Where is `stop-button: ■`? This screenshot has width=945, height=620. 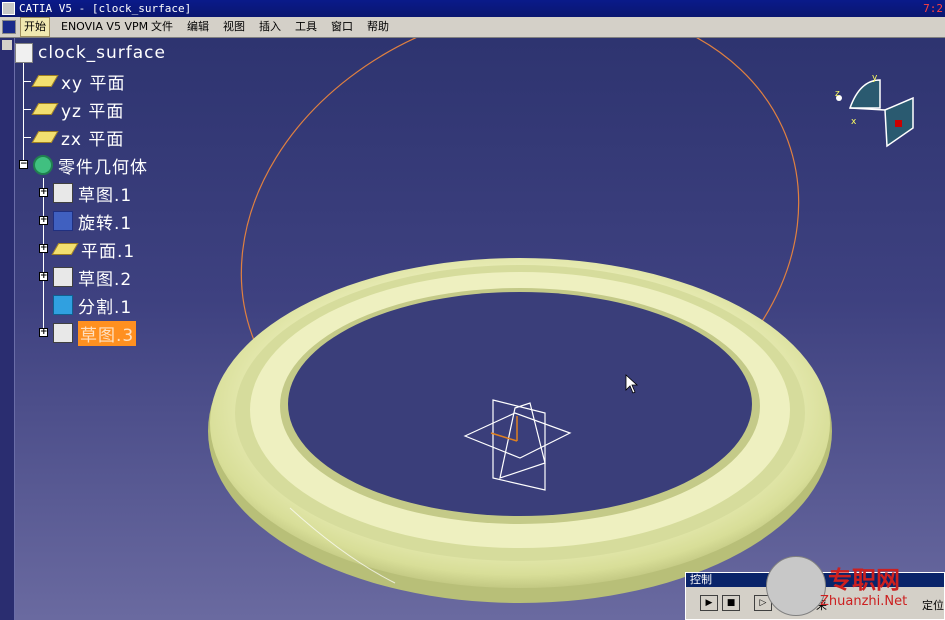
stop-button: ■ is located at coordinates (731, 603).